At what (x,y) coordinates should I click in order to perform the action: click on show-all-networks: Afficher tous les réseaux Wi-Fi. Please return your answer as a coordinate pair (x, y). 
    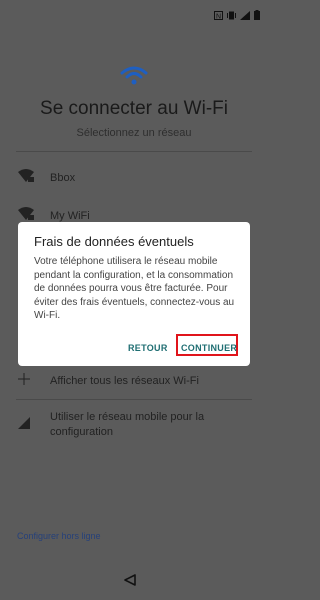
    Looking at the image, I should click on (134, 381).